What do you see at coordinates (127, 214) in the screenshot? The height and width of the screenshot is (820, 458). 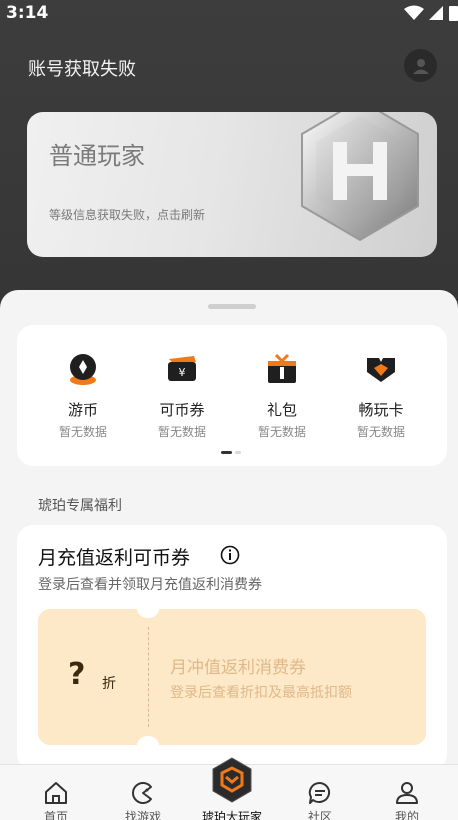 I see `level-refresh-hint: 等级信息获取失败，点击刷新` at bounding box center [127, 214].